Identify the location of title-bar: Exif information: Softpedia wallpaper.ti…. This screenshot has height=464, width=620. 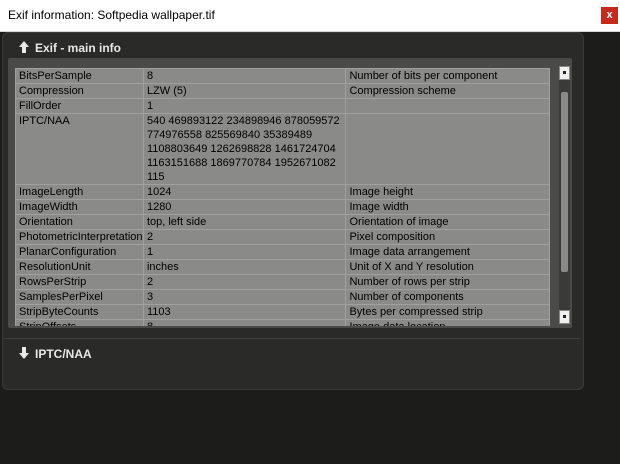
(310, 16).